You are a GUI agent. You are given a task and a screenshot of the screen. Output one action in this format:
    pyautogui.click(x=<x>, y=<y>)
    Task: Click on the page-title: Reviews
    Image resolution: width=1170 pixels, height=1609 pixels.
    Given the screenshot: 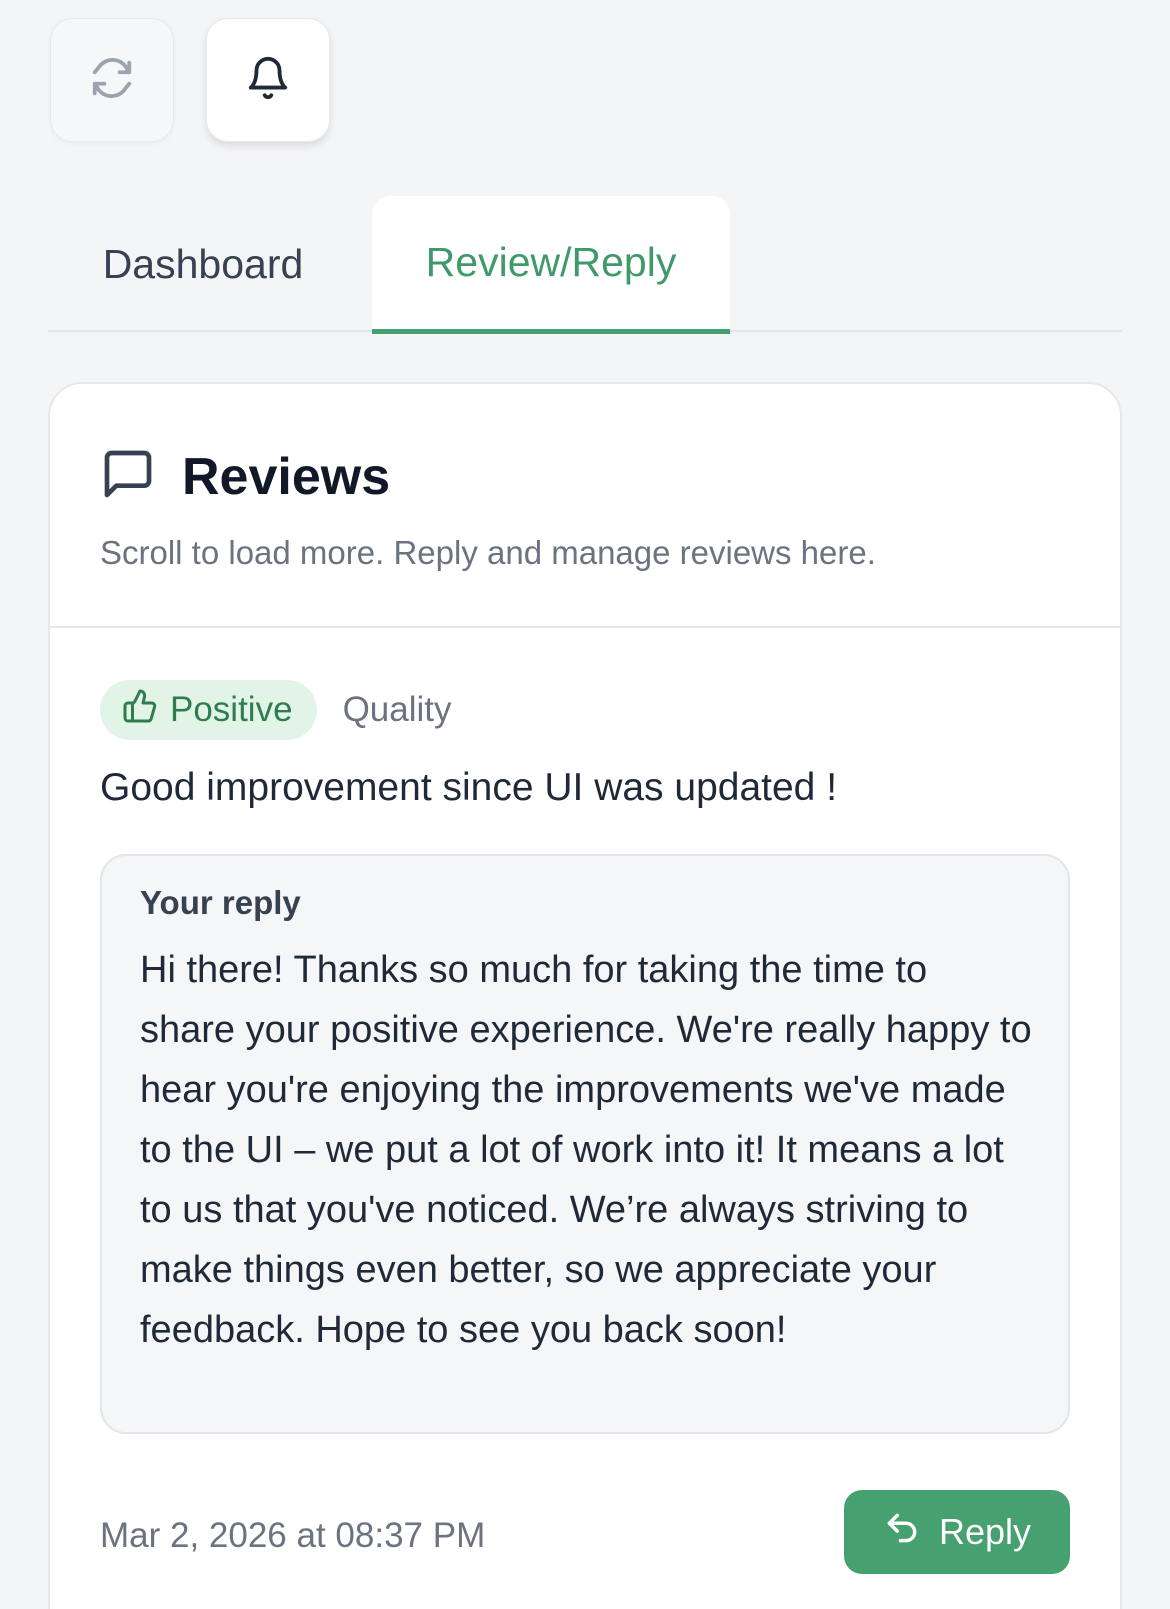 What is the action you would take?
    pyautogui.click(x=286, y=476)
    